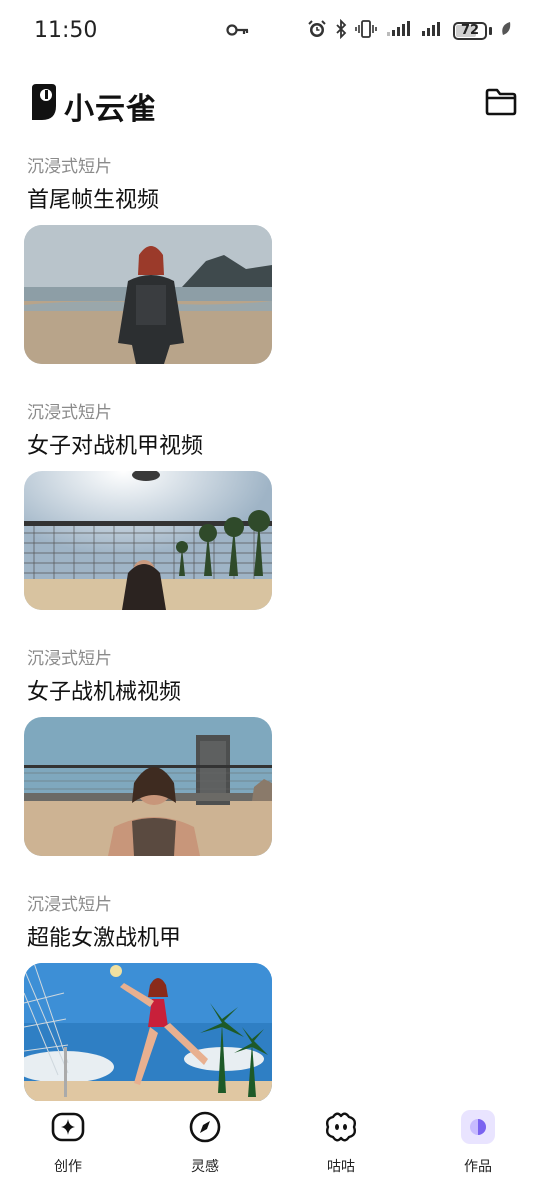 The height and width of the screenshot is (1200, 546). What do you see at coordinates (115, 446) in the screenshot?
I see `card-title: 女子对战机甲视频` at bounding box center [115, 446].